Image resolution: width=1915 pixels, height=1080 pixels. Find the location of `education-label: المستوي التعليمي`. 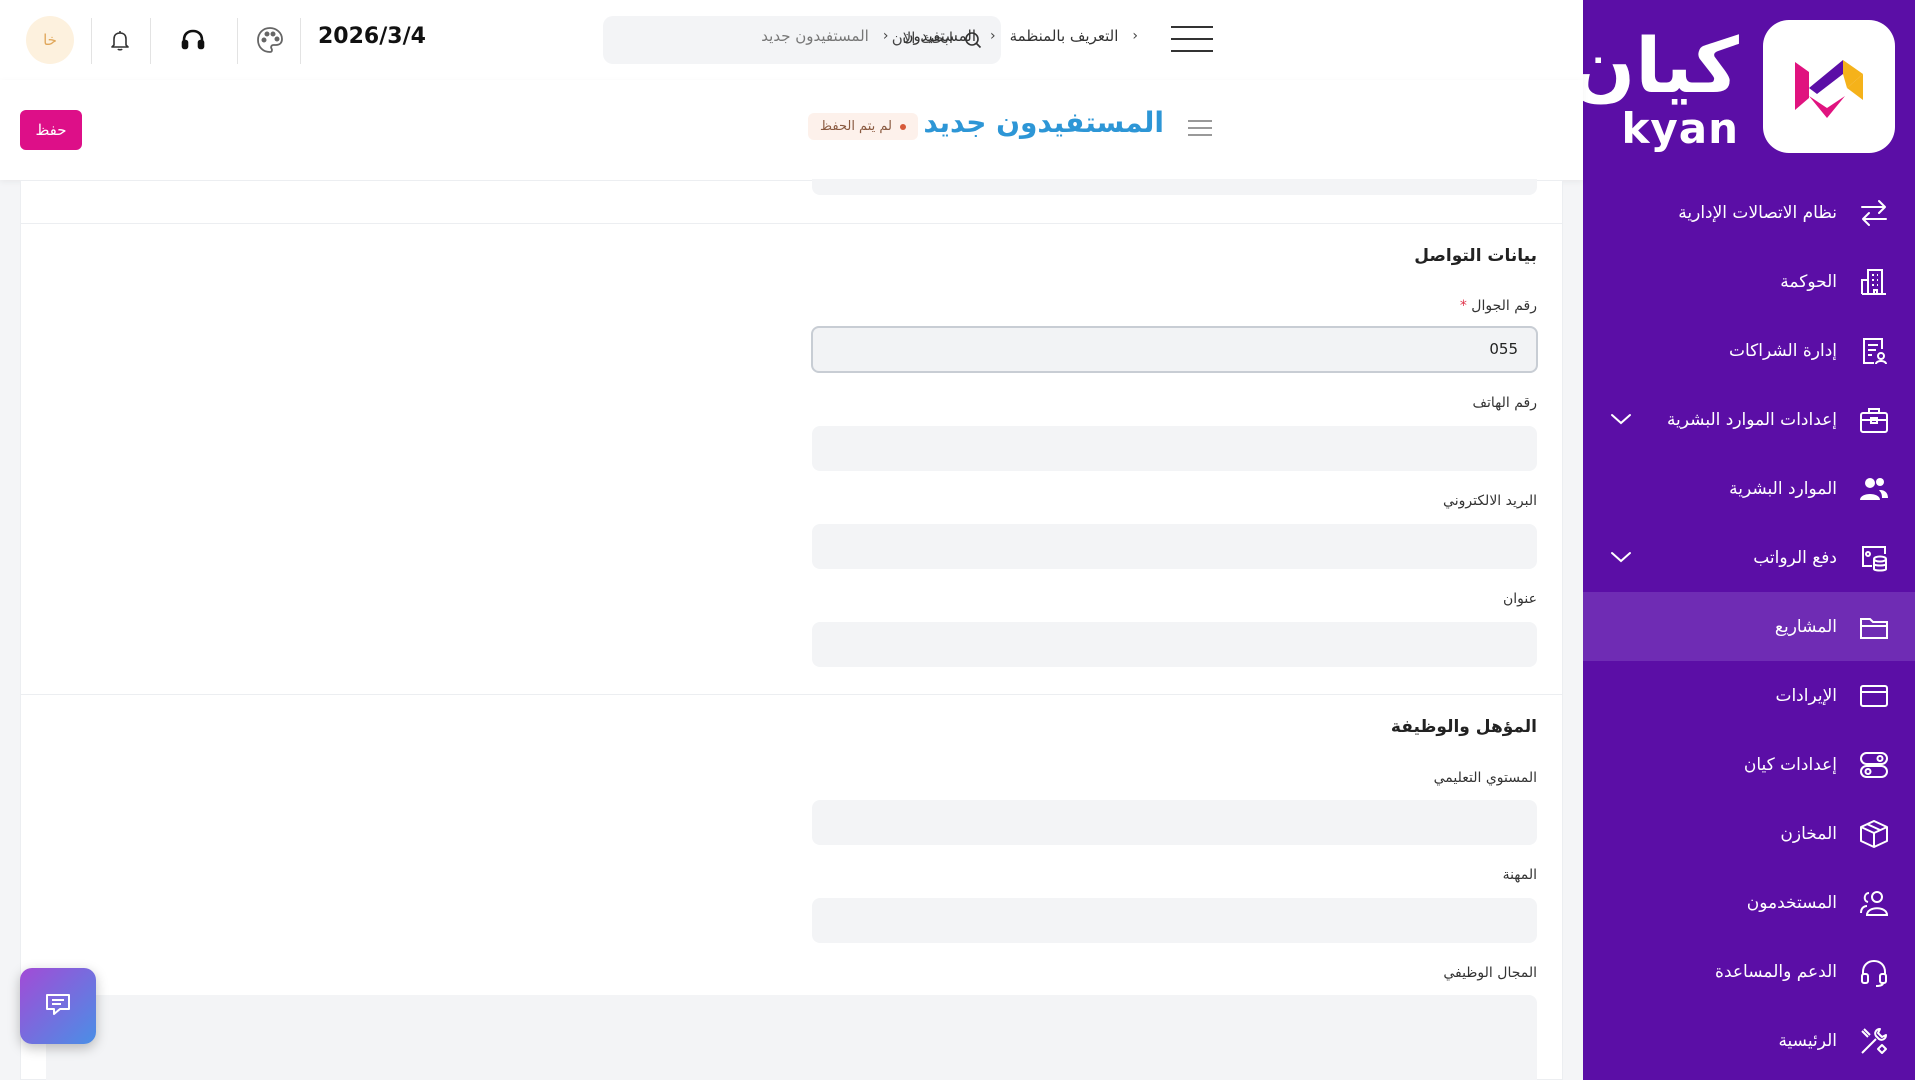

education-label: المستوي التعليمي is located at coordinates (1485, 778).